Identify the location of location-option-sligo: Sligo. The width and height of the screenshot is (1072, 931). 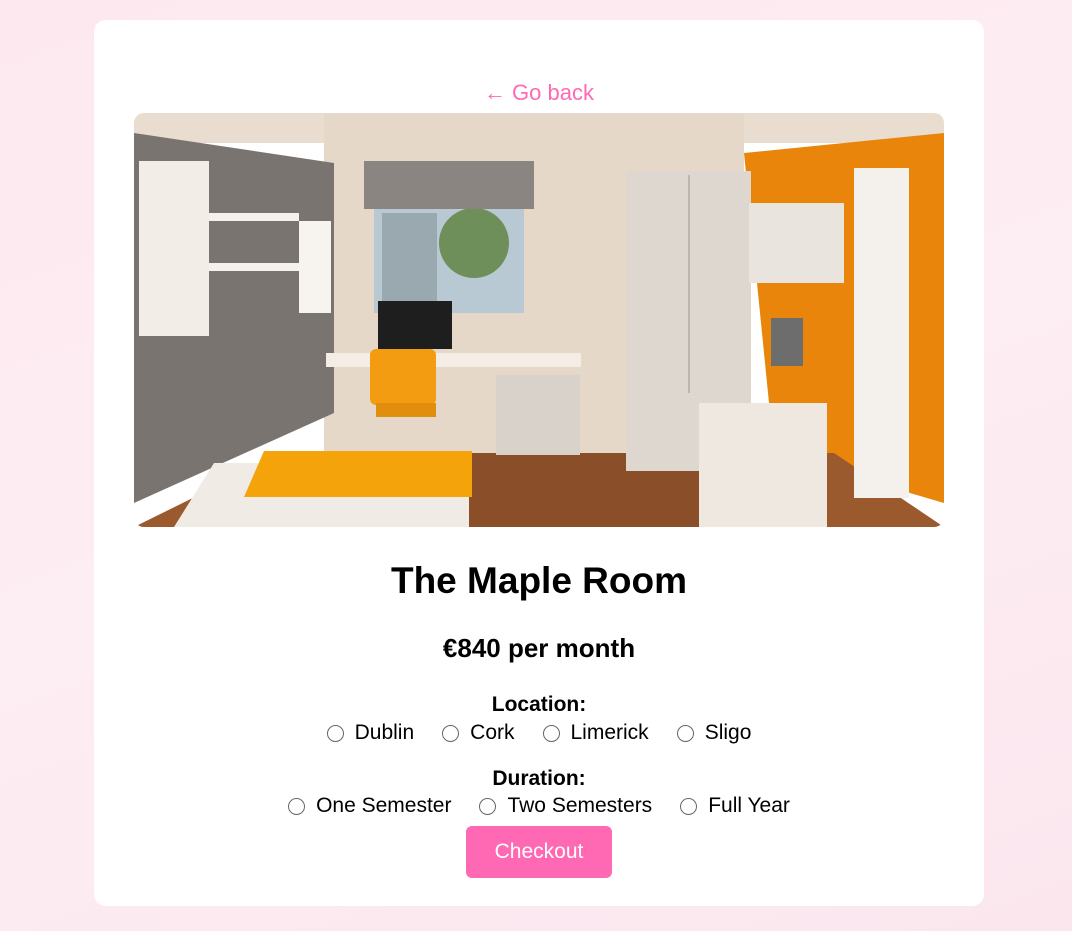
(714, 733).